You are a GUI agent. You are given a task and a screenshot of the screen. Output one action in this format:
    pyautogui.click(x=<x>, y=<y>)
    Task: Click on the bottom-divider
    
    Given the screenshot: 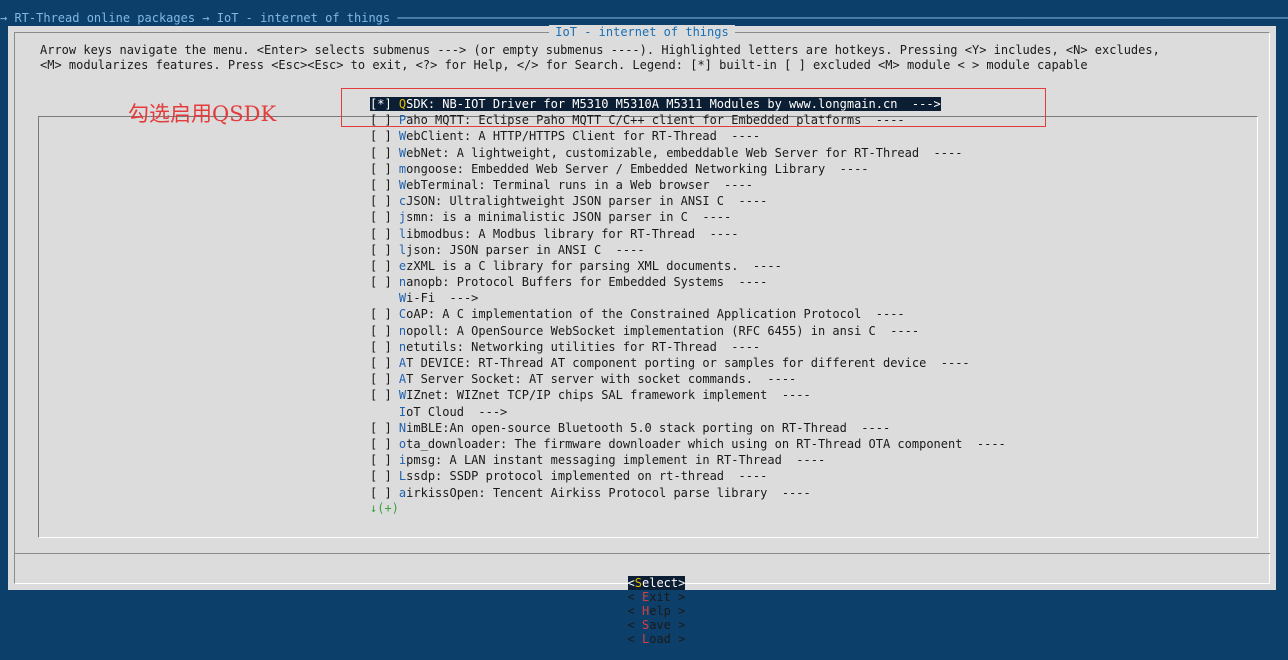 What is the action you would take?
    pyautogui.click(x=642, y=553)
    